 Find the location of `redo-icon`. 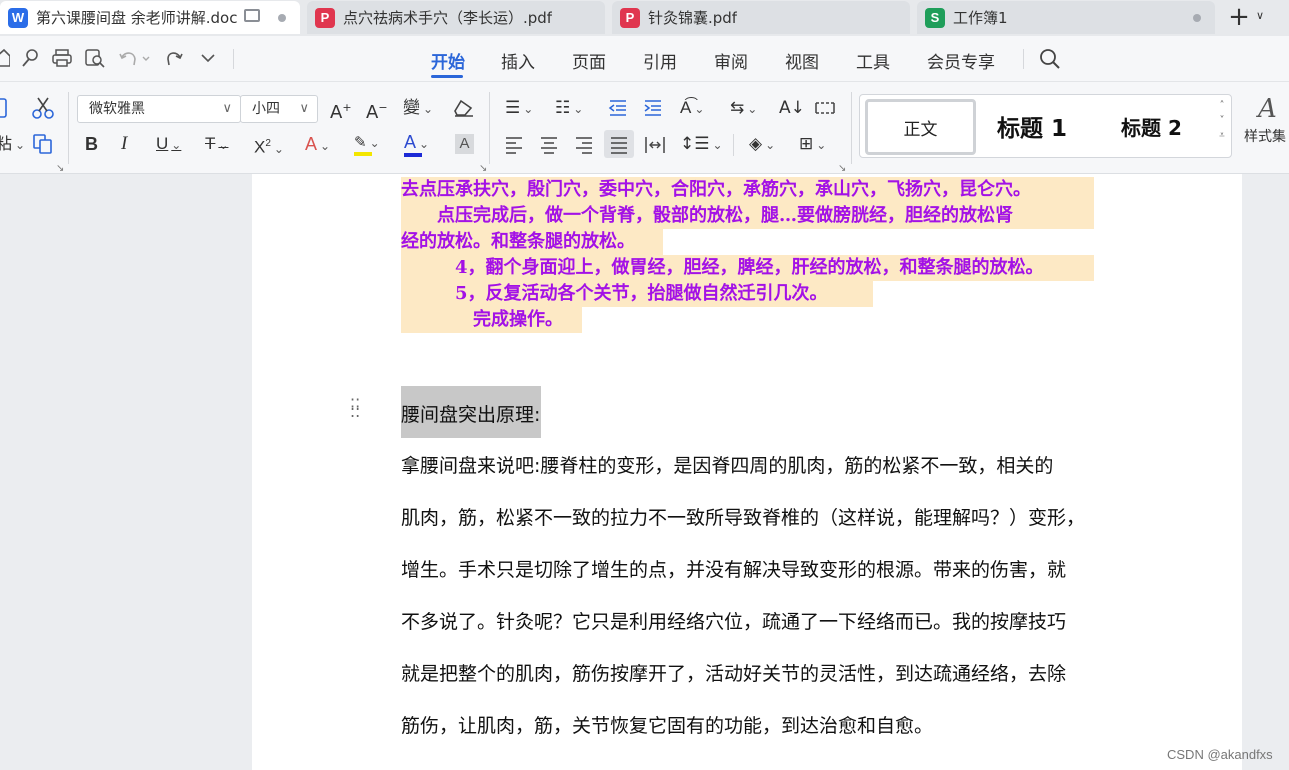

redo-icon is located at coordinates (176, 58).